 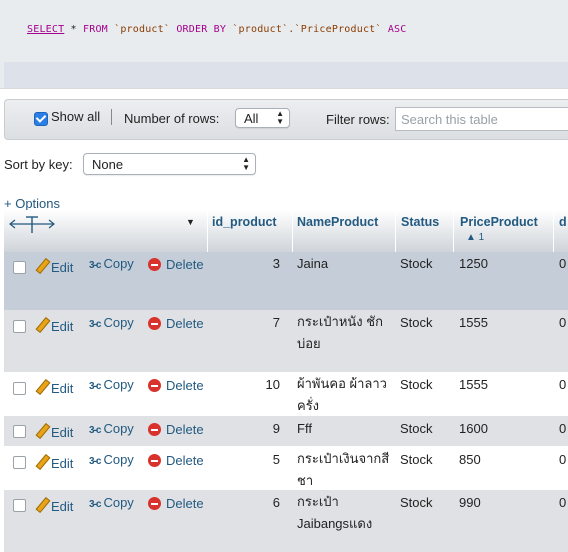 What do you see at coordinates (343, 469) in the screenshot?
I see `cell-name-product: กระเป๋าเงินจากสีชา` at bounding box center [343, 469].